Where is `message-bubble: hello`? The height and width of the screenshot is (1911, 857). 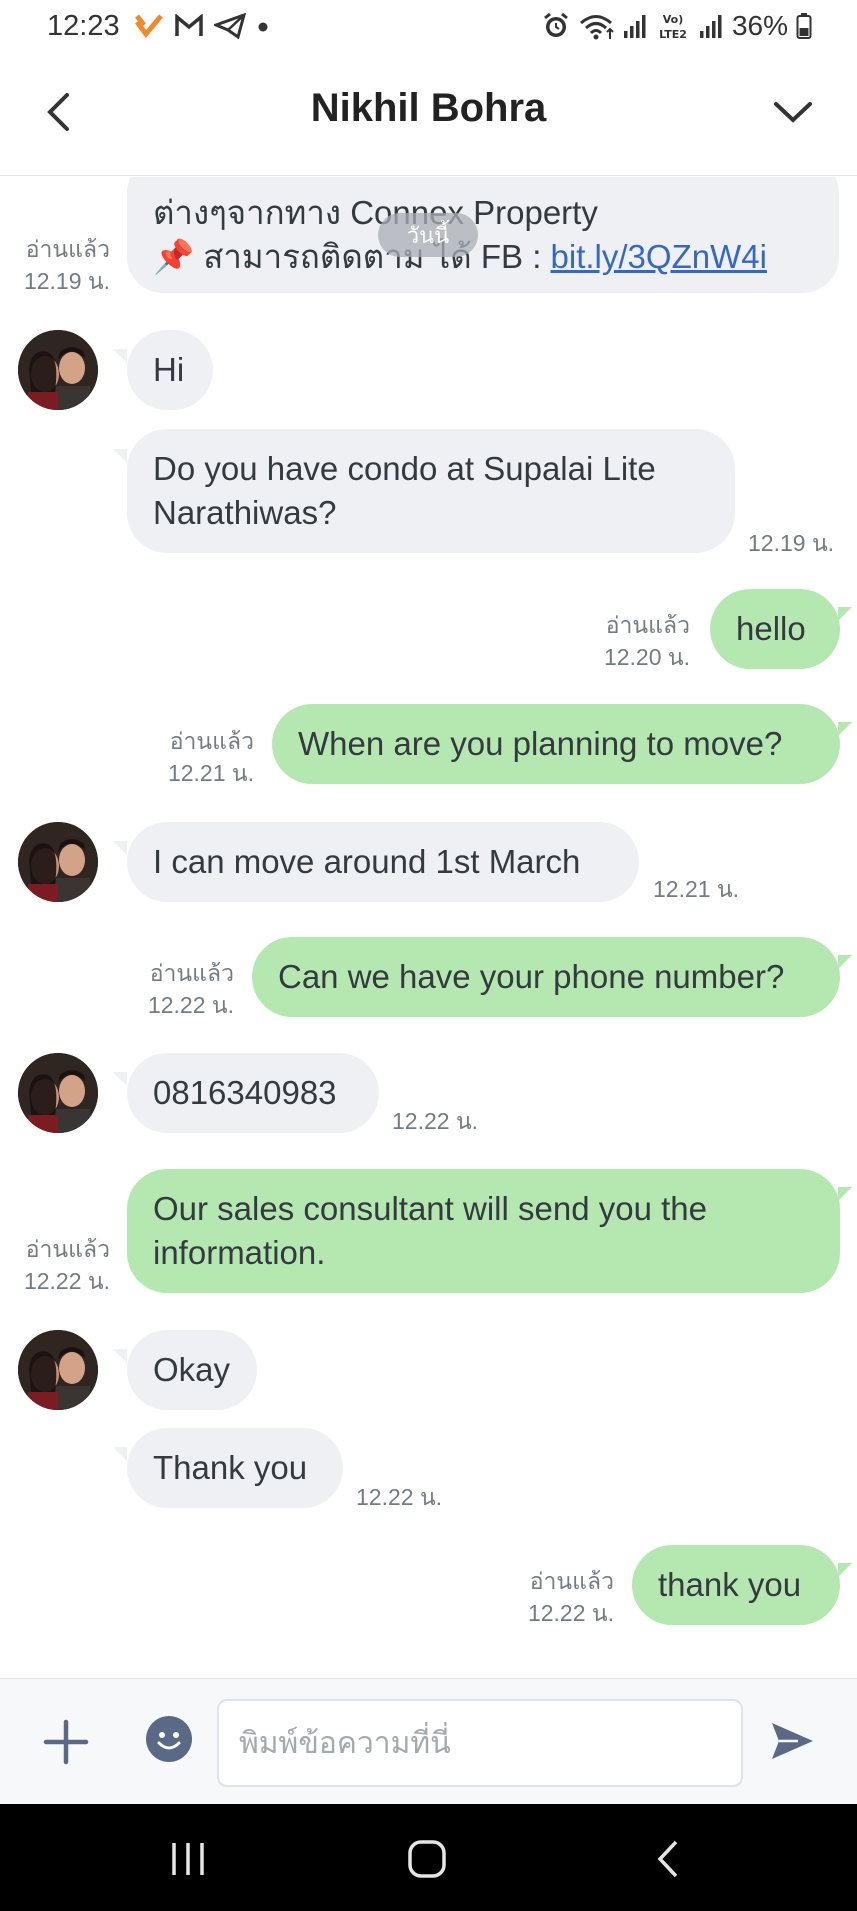 message-bubble: hello is located at coordinates (775, 629).